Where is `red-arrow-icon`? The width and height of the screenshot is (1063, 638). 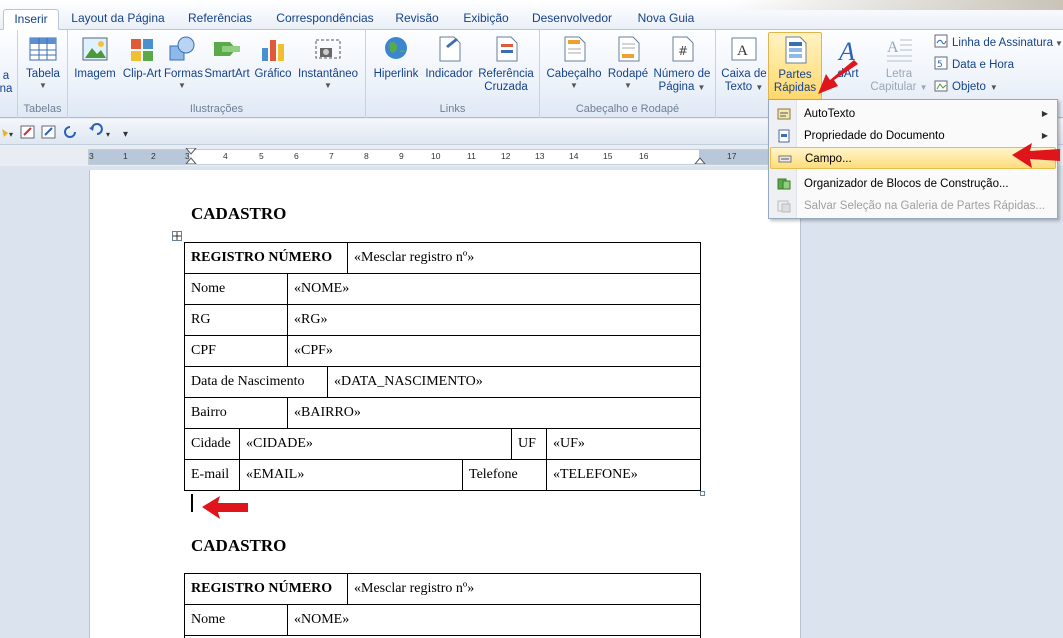
red-arrow-icon is located at coordinates (838, 77).